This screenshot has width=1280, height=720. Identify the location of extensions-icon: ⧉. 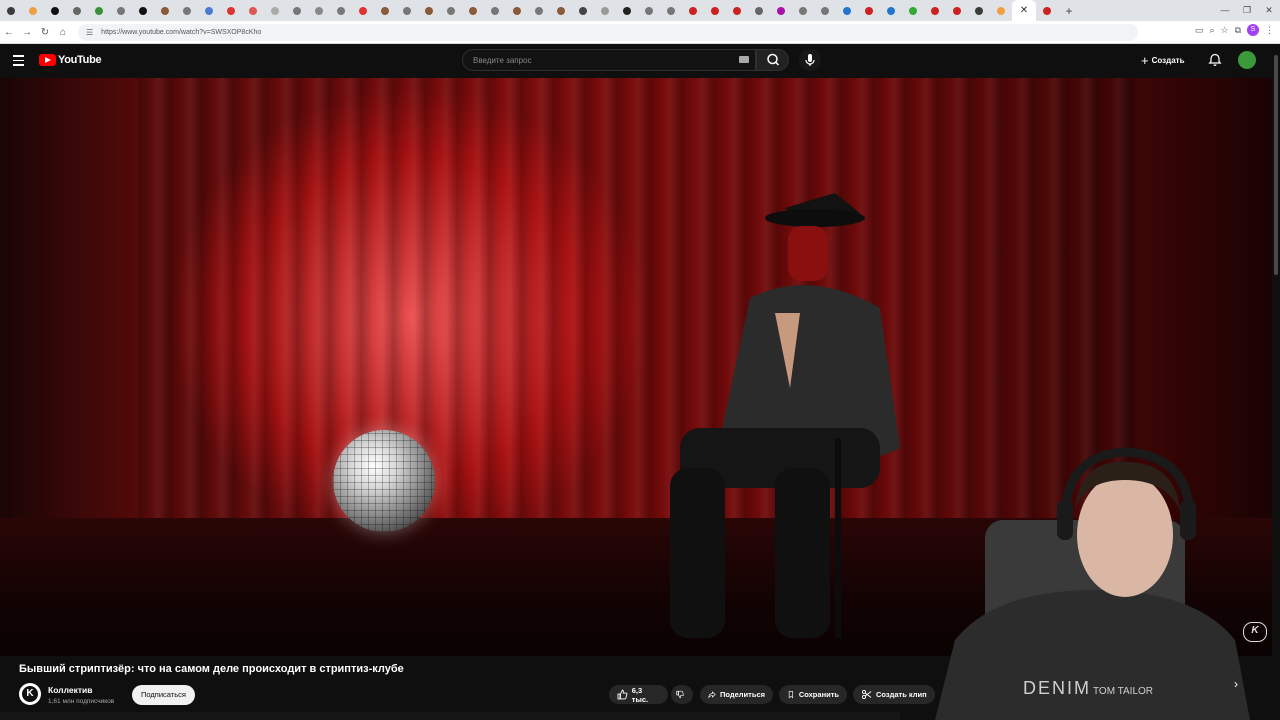
(1238, 30).